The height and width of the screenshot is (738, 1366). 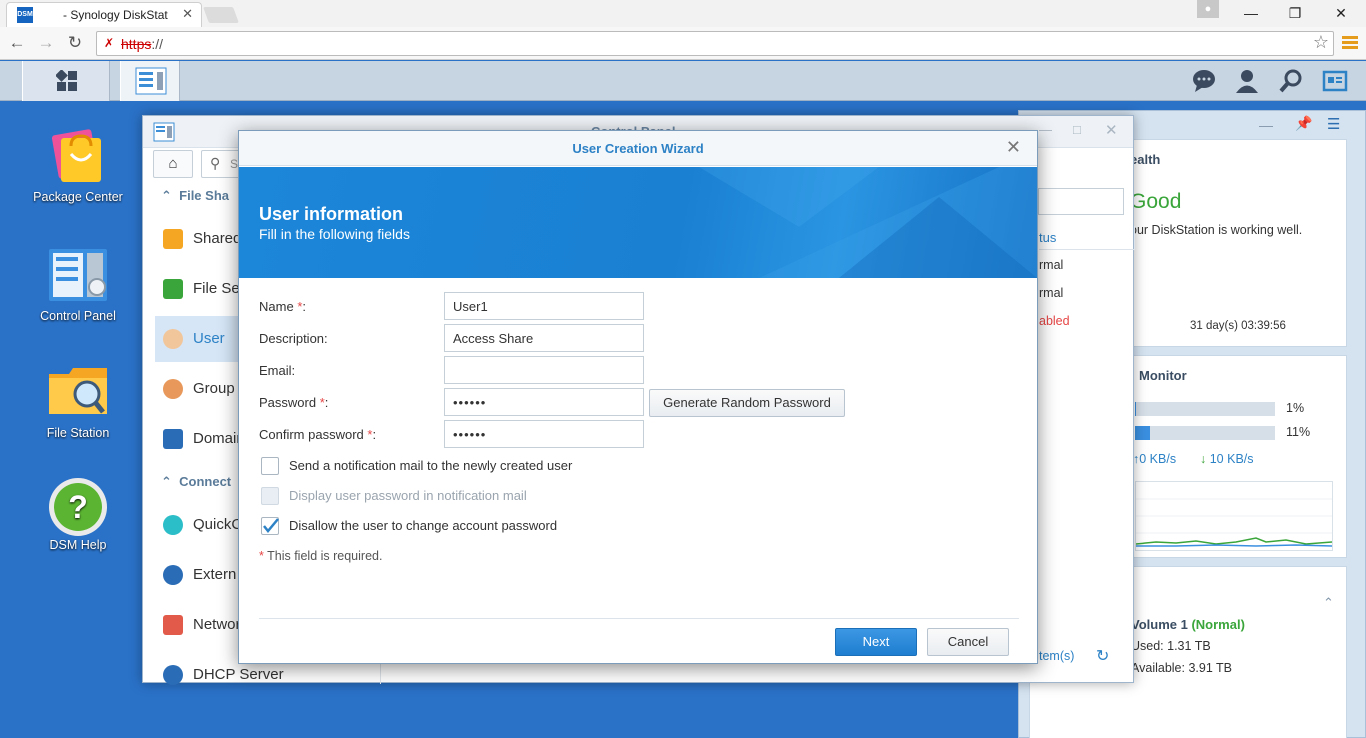 What do you see at coordinates (277, 370) in the screenshot?
I see `email-label: Email:` at bounding box center [277, 370].